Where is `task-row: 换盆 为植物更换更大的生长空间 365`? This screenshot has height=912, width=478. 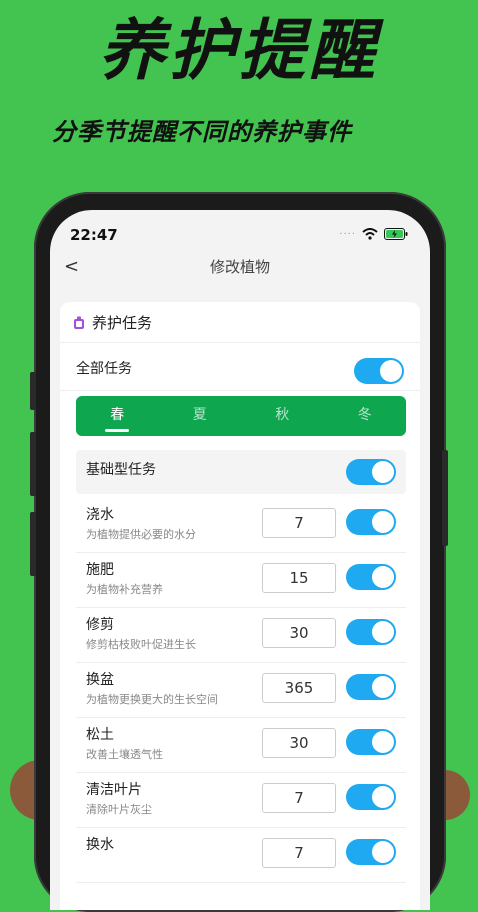 task-row: 换盆 为植物更换更大的生长空间 365 is located at coordinates (241, 690).